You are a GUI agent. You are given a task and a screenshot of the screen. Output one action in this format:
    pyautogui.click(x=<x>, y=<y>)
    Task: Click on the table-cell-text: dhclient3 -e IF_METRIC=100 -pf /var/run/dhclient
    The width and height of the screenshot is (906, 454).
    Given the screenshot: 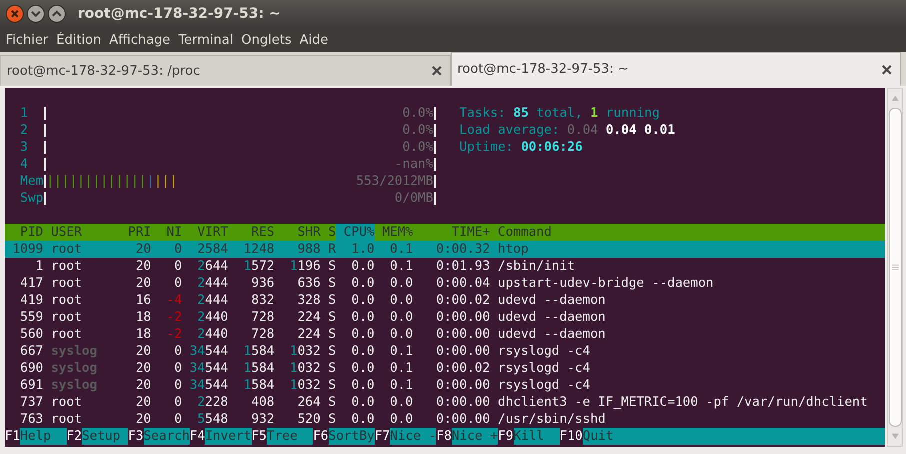 What is the action you would take?
    pyautogui.click(x=683, y=402)
    